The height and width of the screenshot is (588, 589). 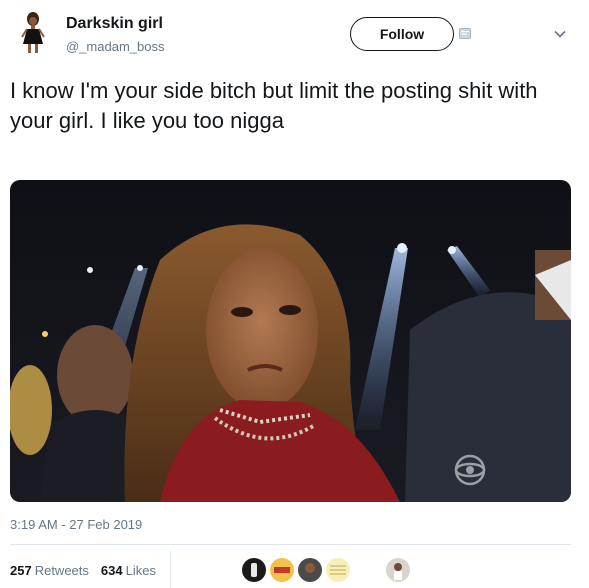 I want to click on retweets-stat: 257 Retweets, so click(x=49, y=570).